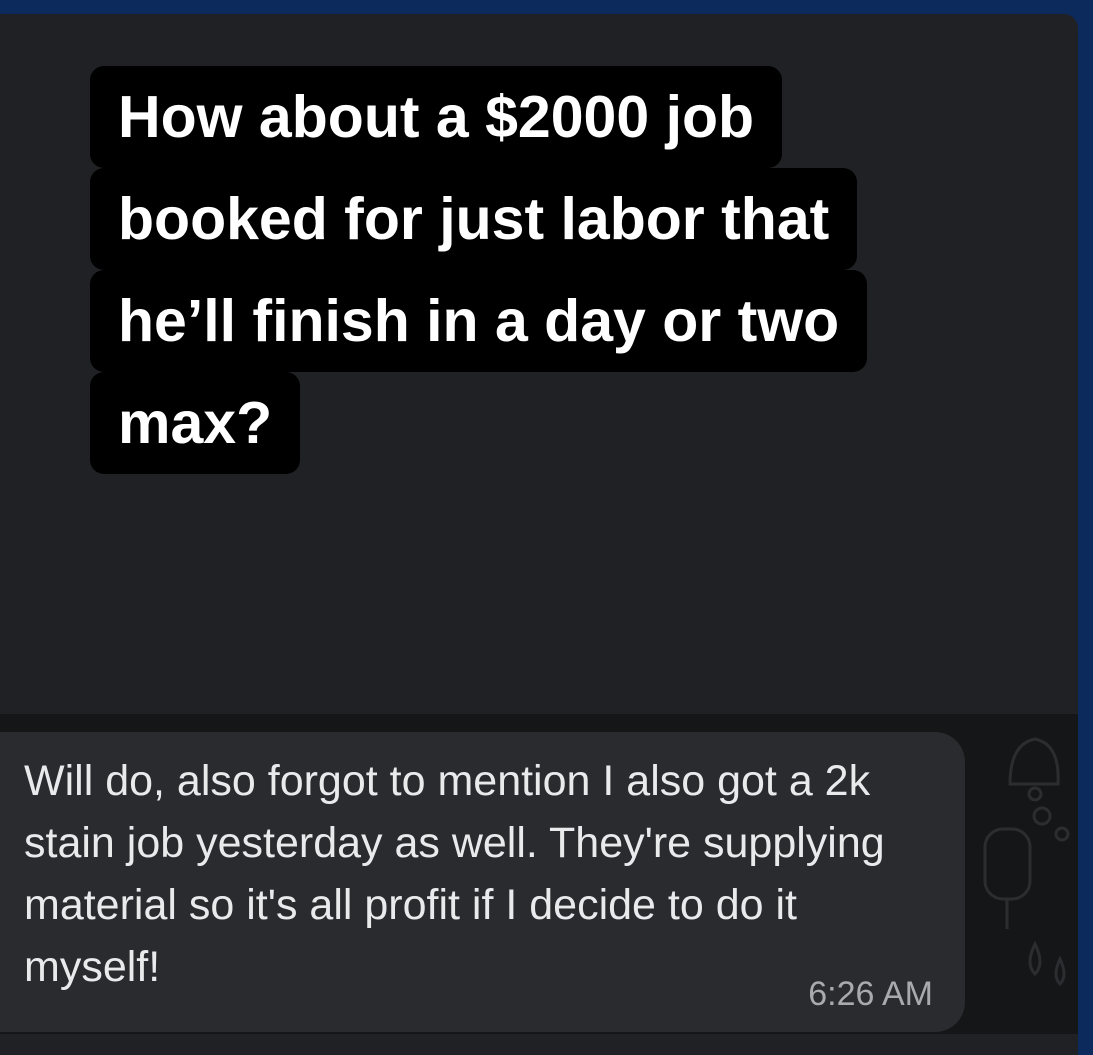 The height and width of the screenshot is (1055, 1093). What do you see at coordinates (1051, 824) in the screenshot?
I see `circles-doodle-icon` at bounding box center [1051, 824].